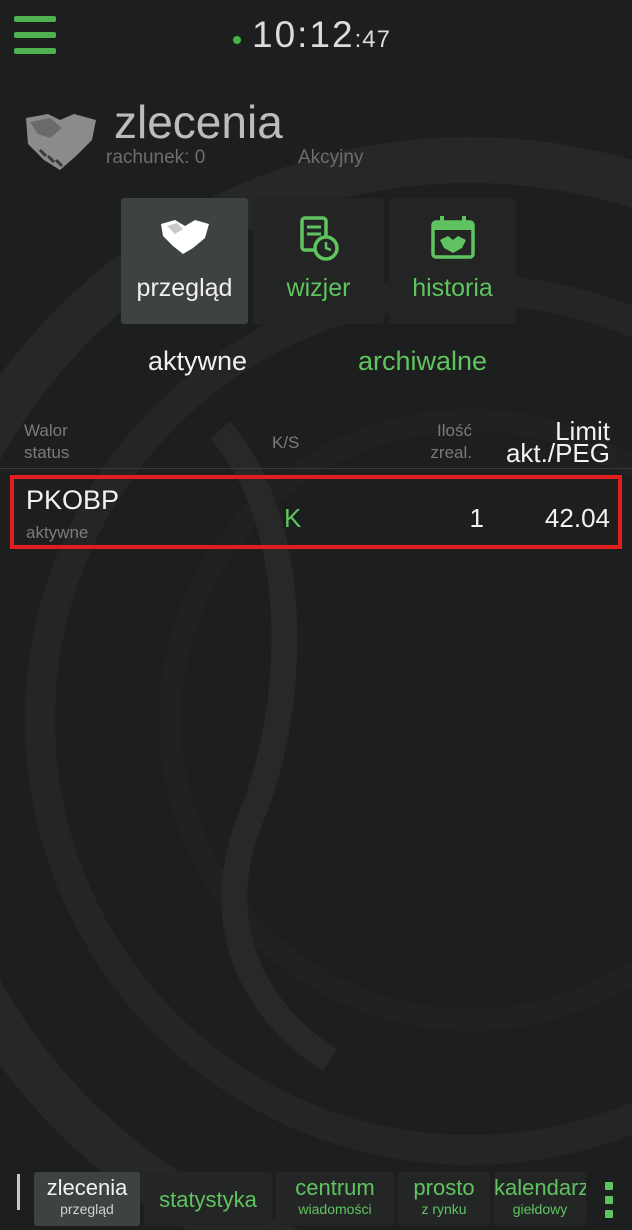  I want to click on nav-prosto-label: prosto, so click(444, 1187).